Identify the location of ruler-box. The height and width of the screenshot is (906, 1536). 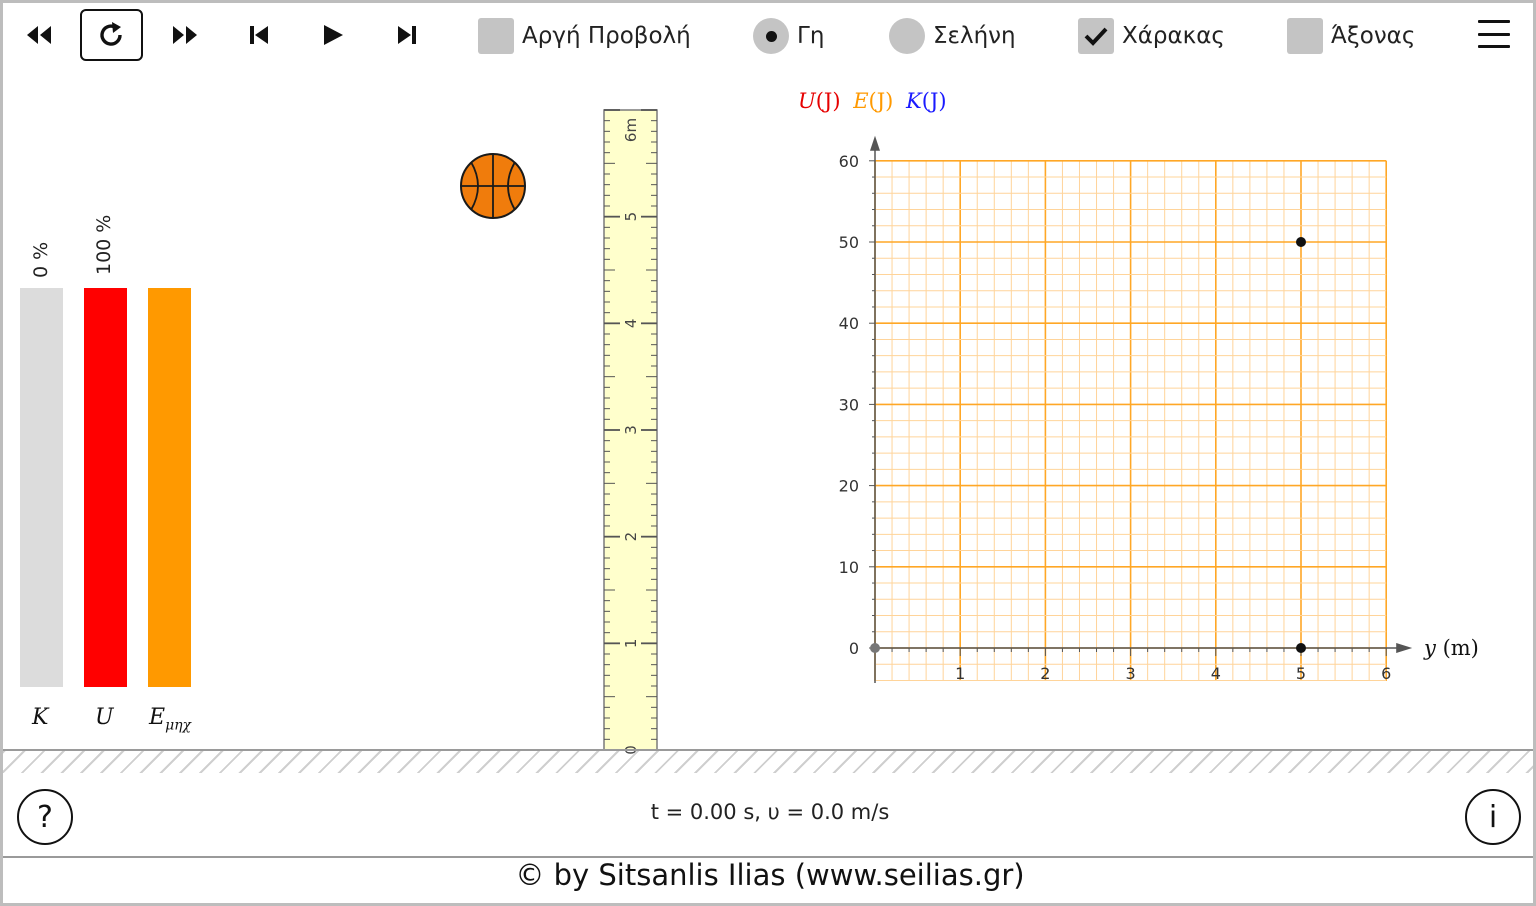
(1096, 36).